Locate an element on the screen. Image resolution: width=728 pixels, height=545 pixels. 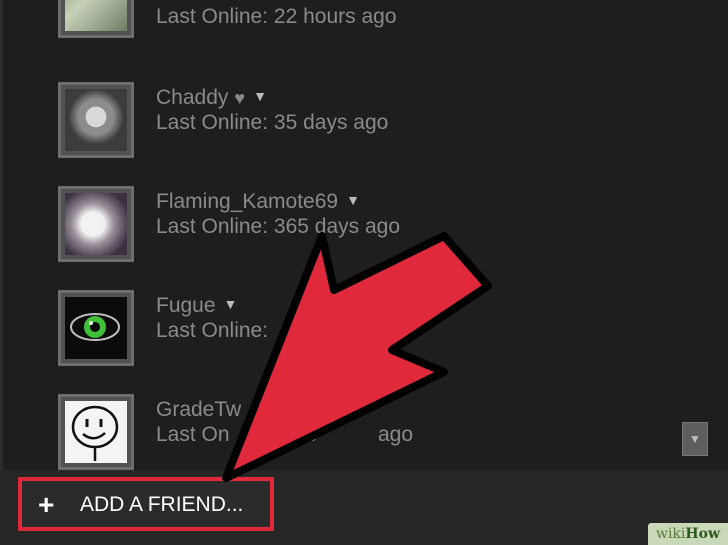
wikihow-watermark: wikiHow is located at coordinates (688, 534).